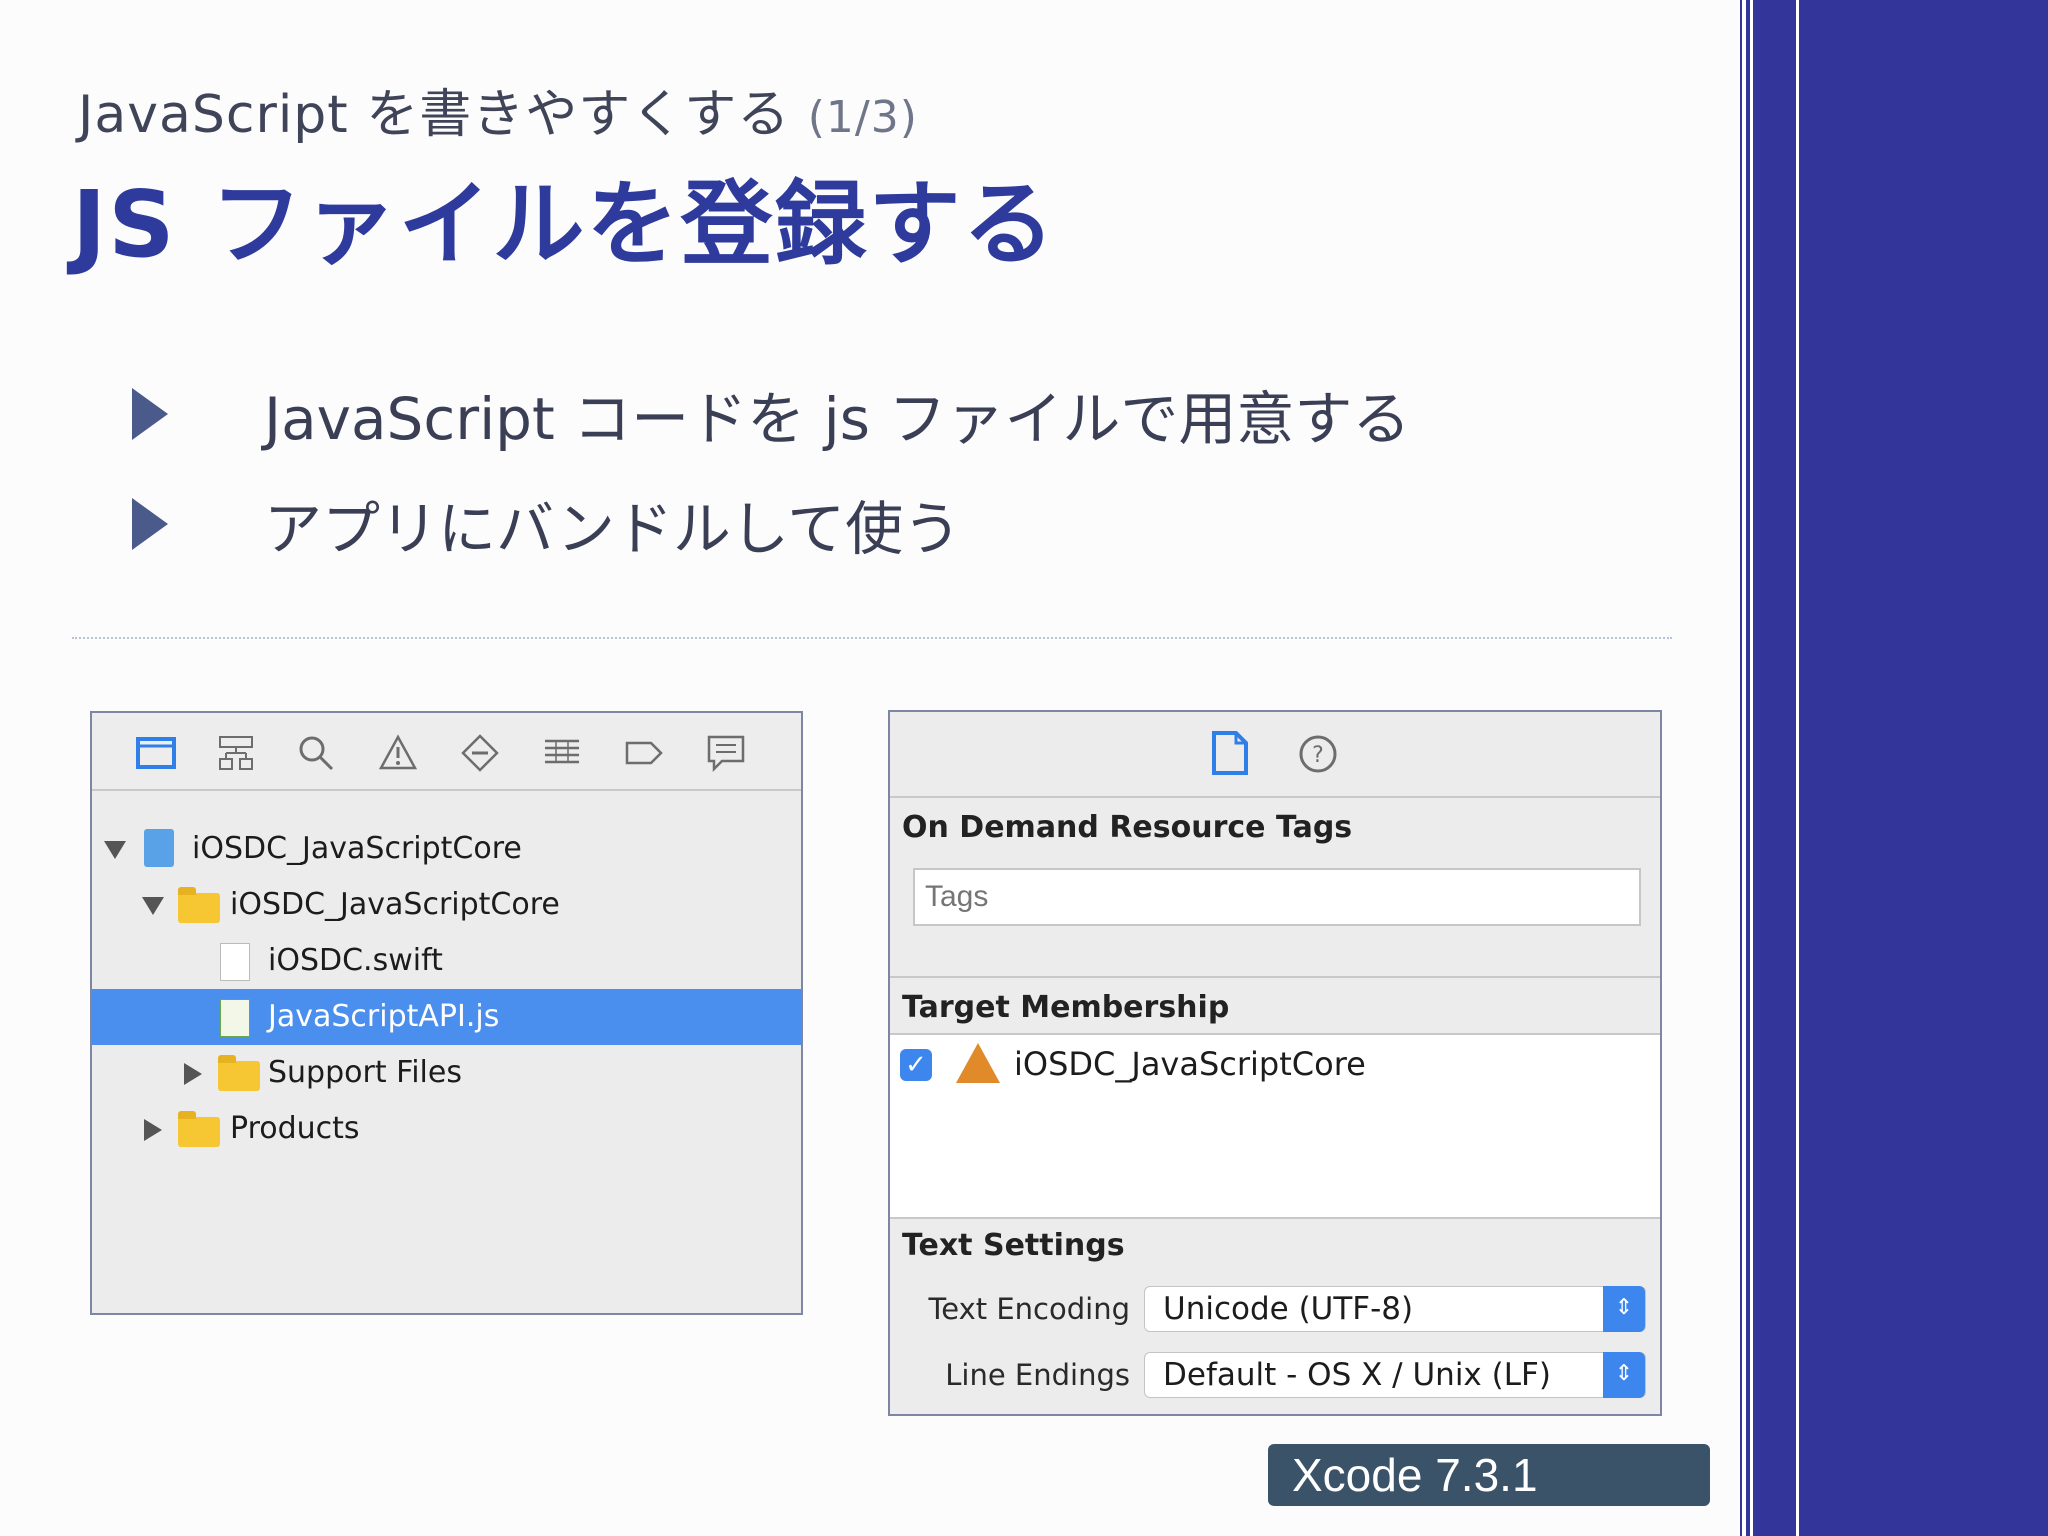 This screenshot has height=1536, width=2048. What do you see at coordinates (1037, 1375) in the screenshot?
I see `line-endings-label: Line Endings` at bounding box center [1037, 1375].